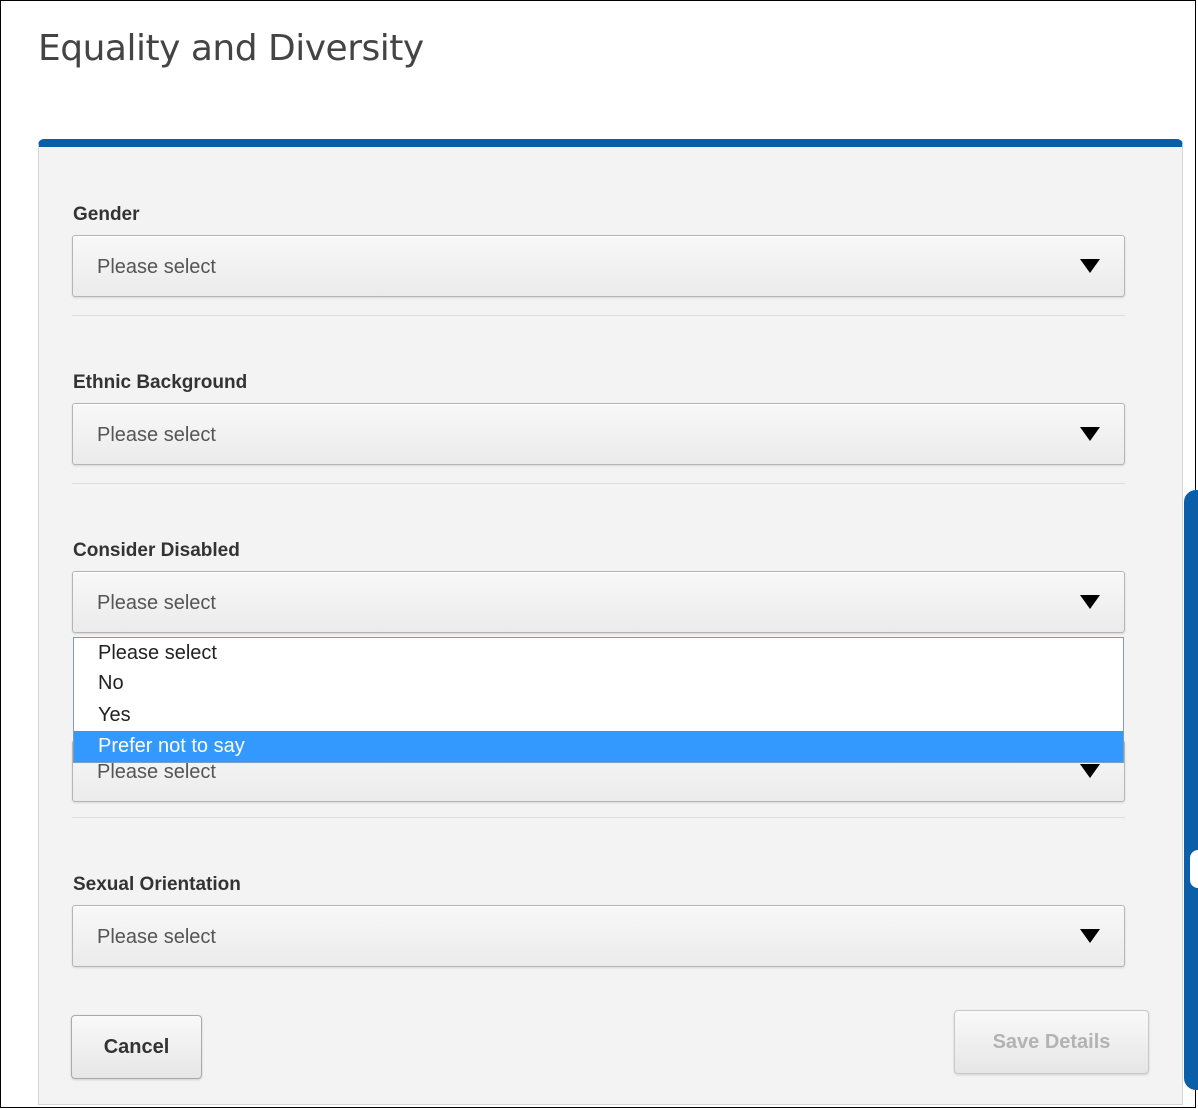  Describe the element at coordinates (106, 214) in the screenshot. I see `gender-label: Gender` at that location.